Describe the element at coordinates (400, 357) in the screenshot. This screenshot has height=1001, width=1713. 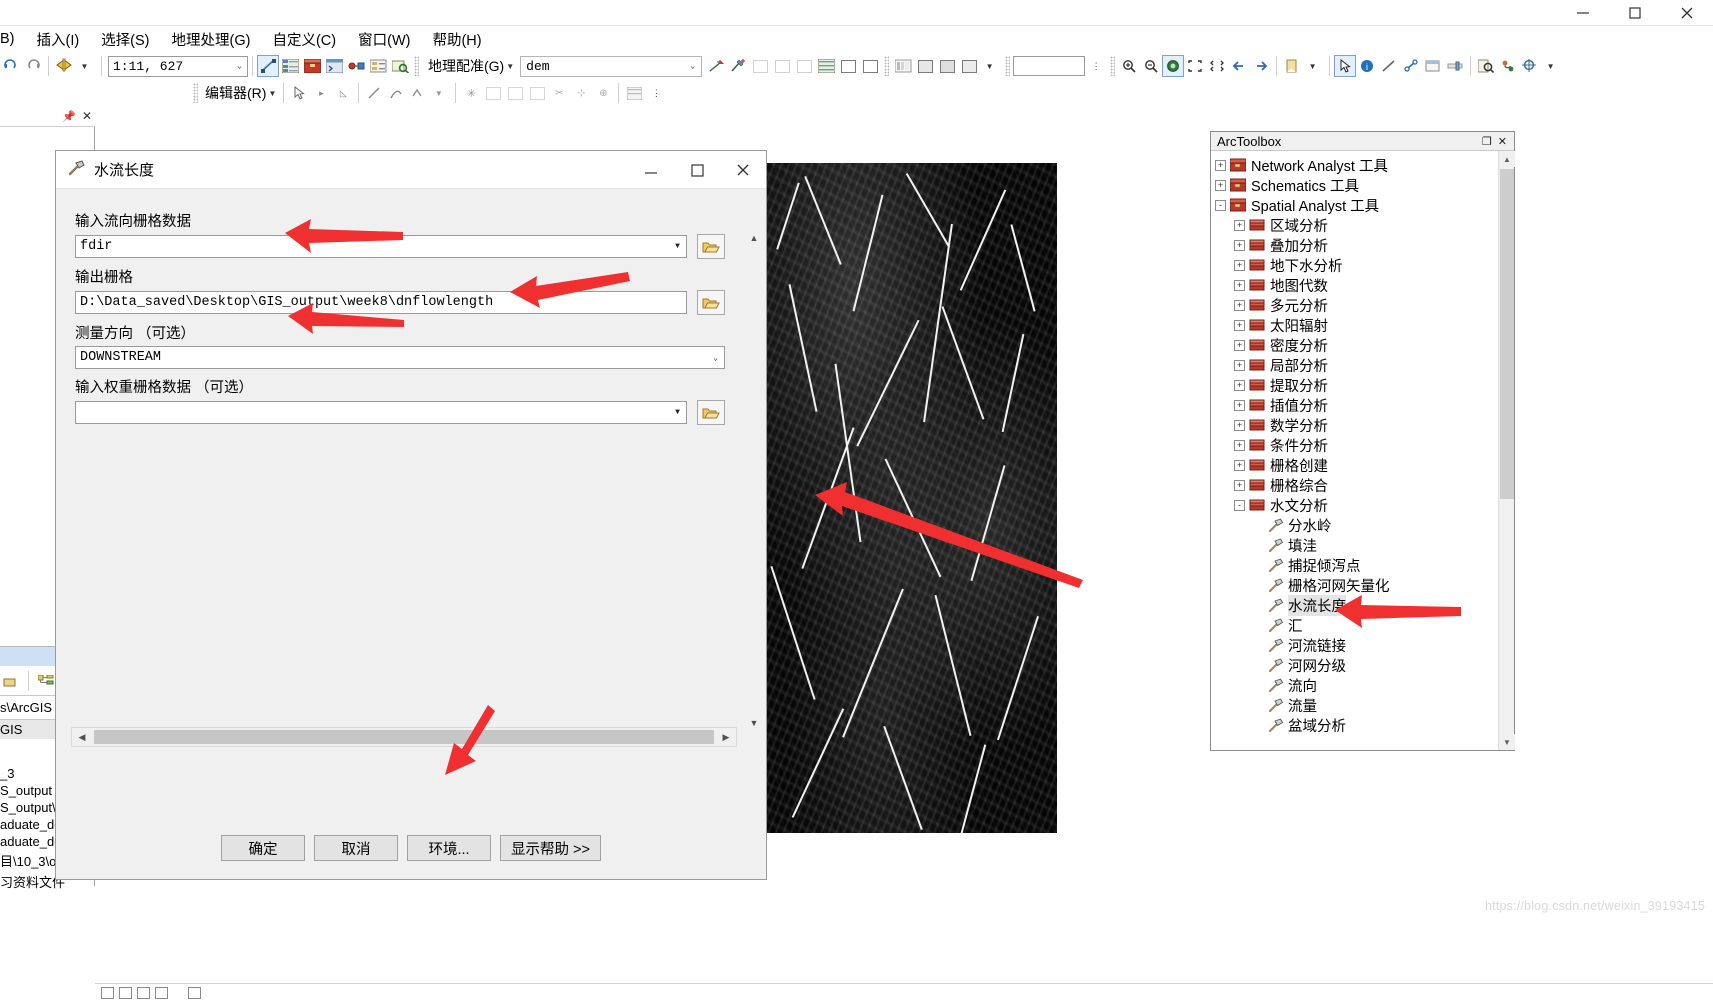
I see `direction-of-measurement-select: DOWNSTREAM ⌄` at that location.